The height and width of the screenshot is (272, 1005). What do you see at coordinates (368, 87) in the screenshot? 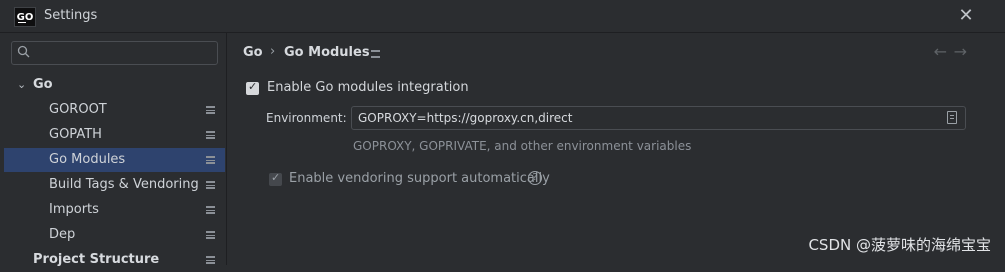
I see `enable-go-modules-label: Enable Go modules integration` at bounding box center [368, 87].